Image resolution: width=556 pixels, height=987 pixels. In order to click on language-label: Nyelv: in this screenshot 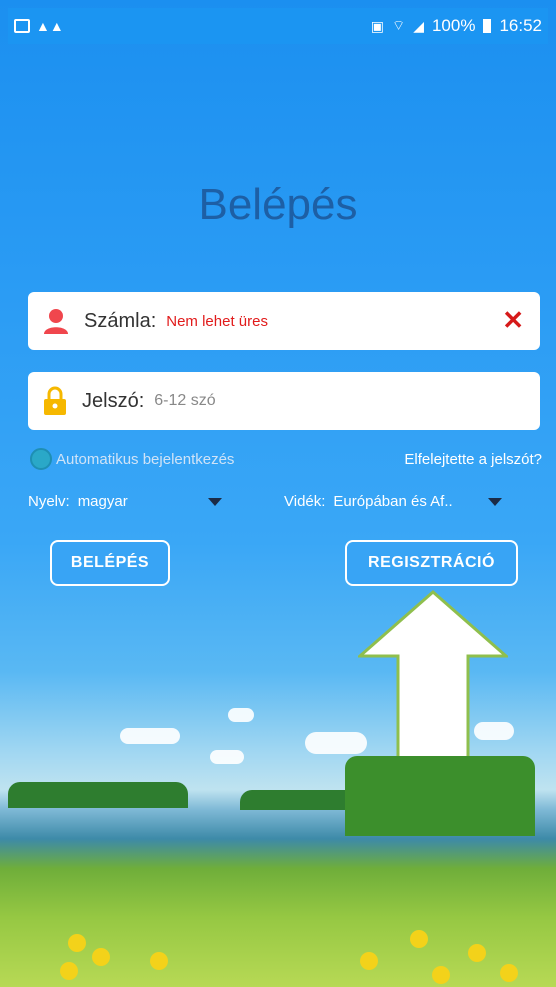, I will do `click(49, 501)`.